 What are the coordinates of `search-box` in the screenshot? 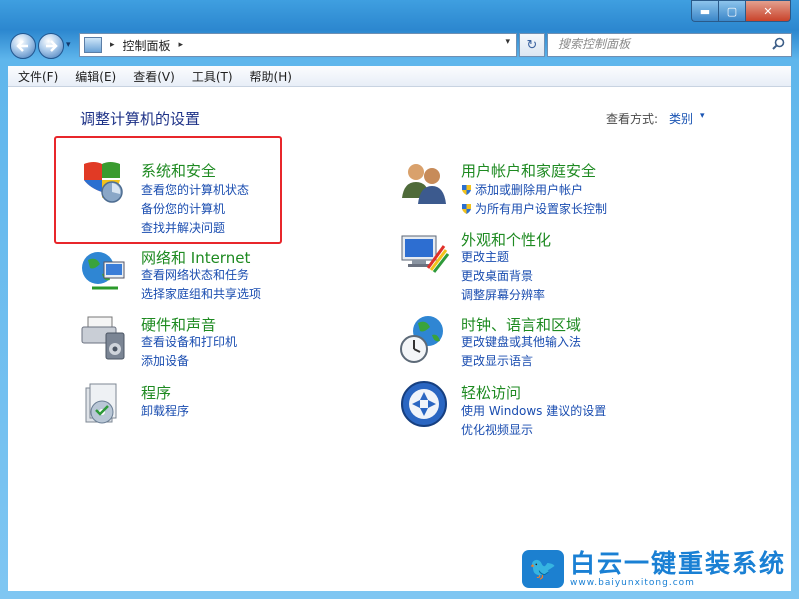 It's located at (669, 45).